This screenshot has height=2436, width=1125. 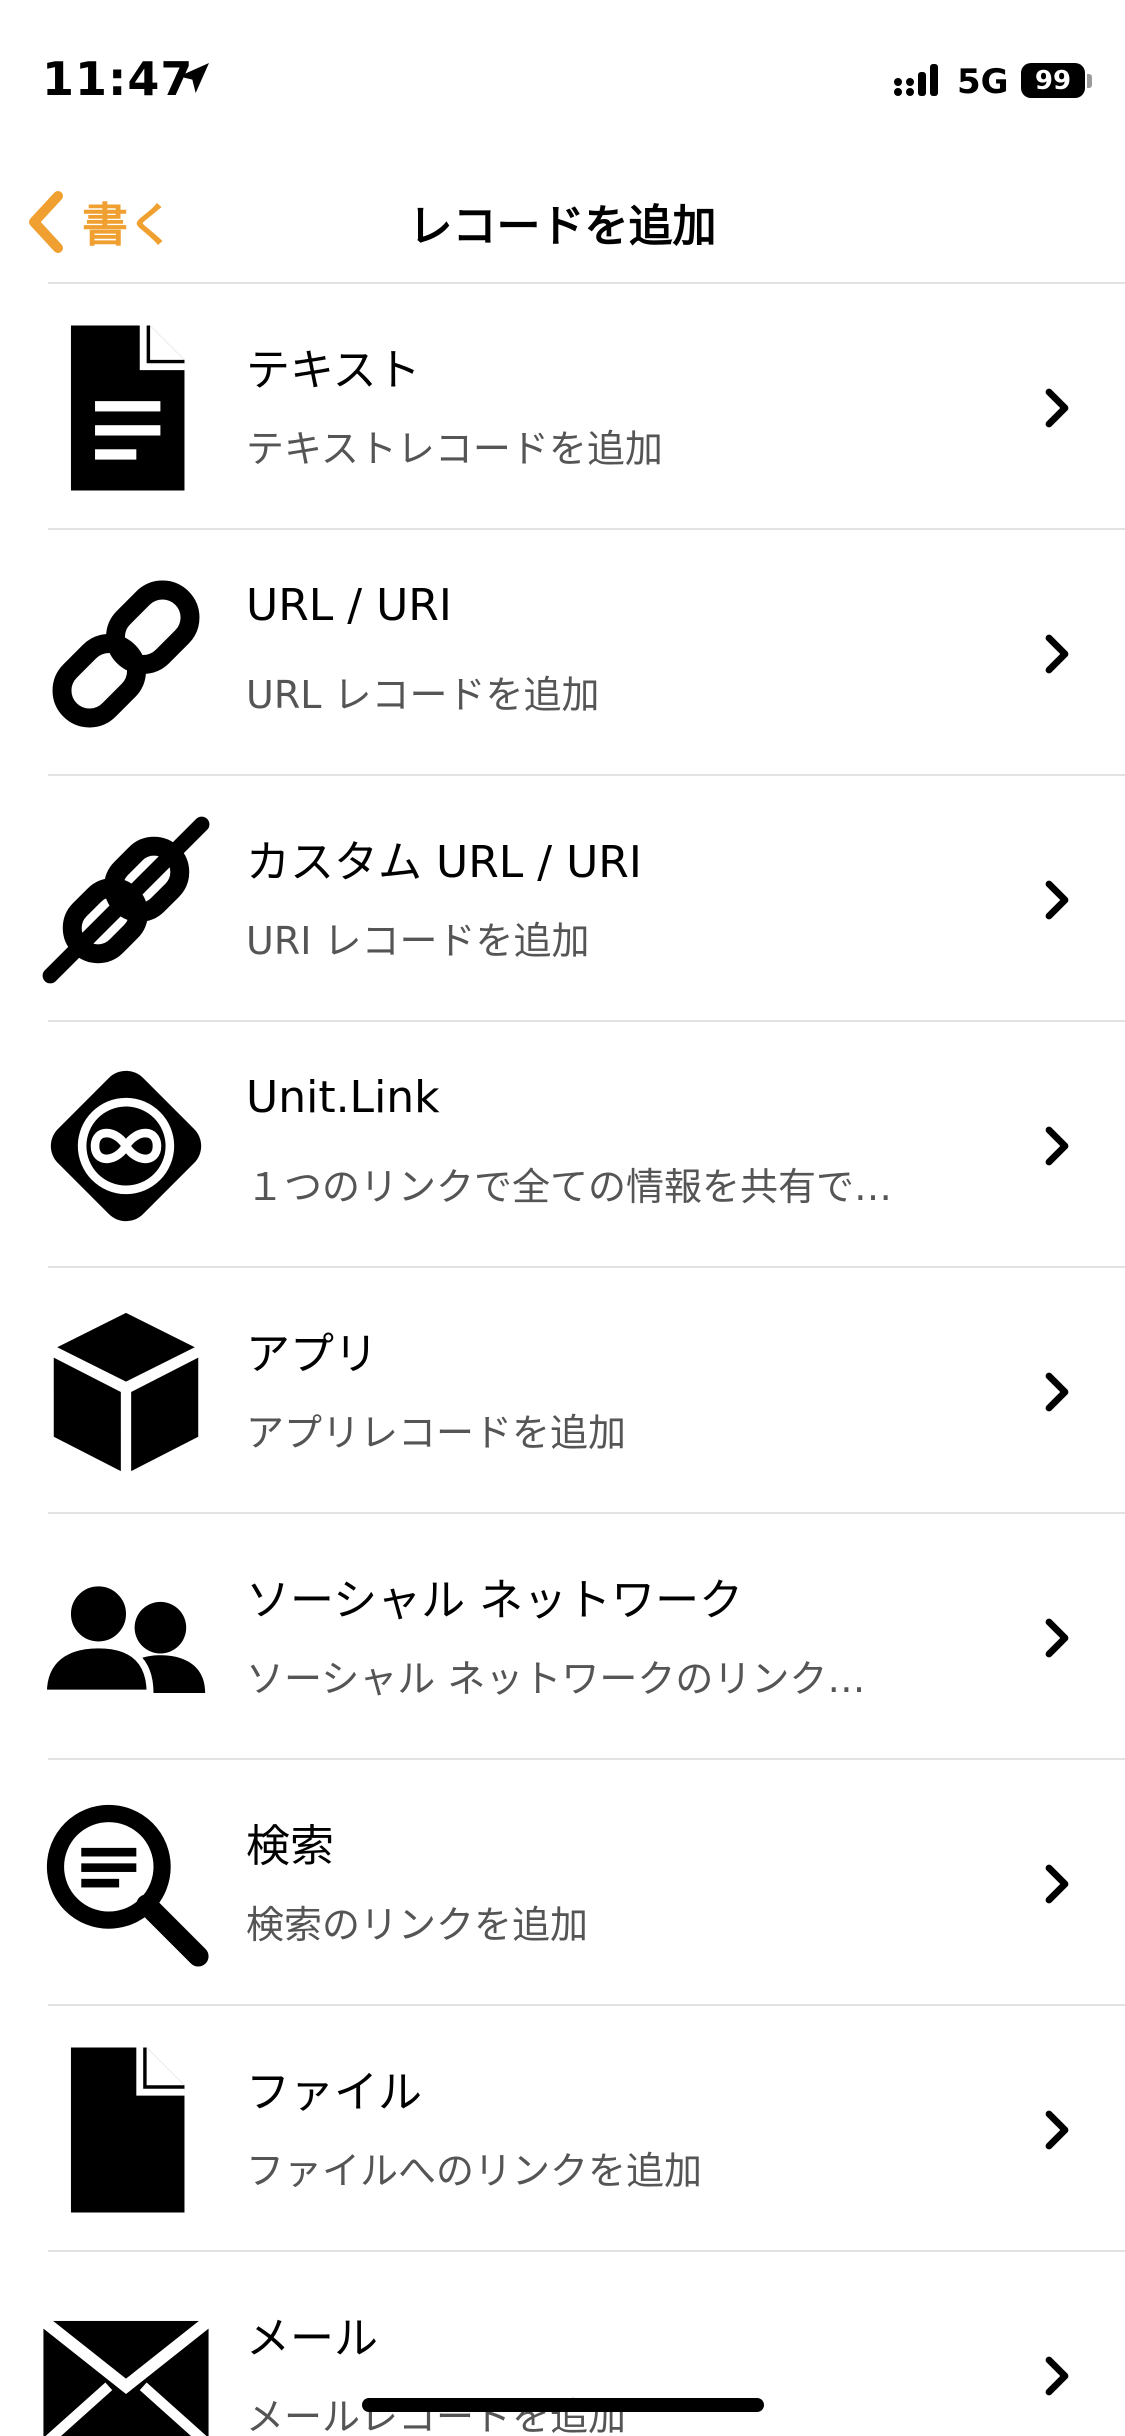 What do you see at coordinates (343, 1097) in the screenshot?
I see `record-title: Unit.Link` at bounding box center [343, 1097].